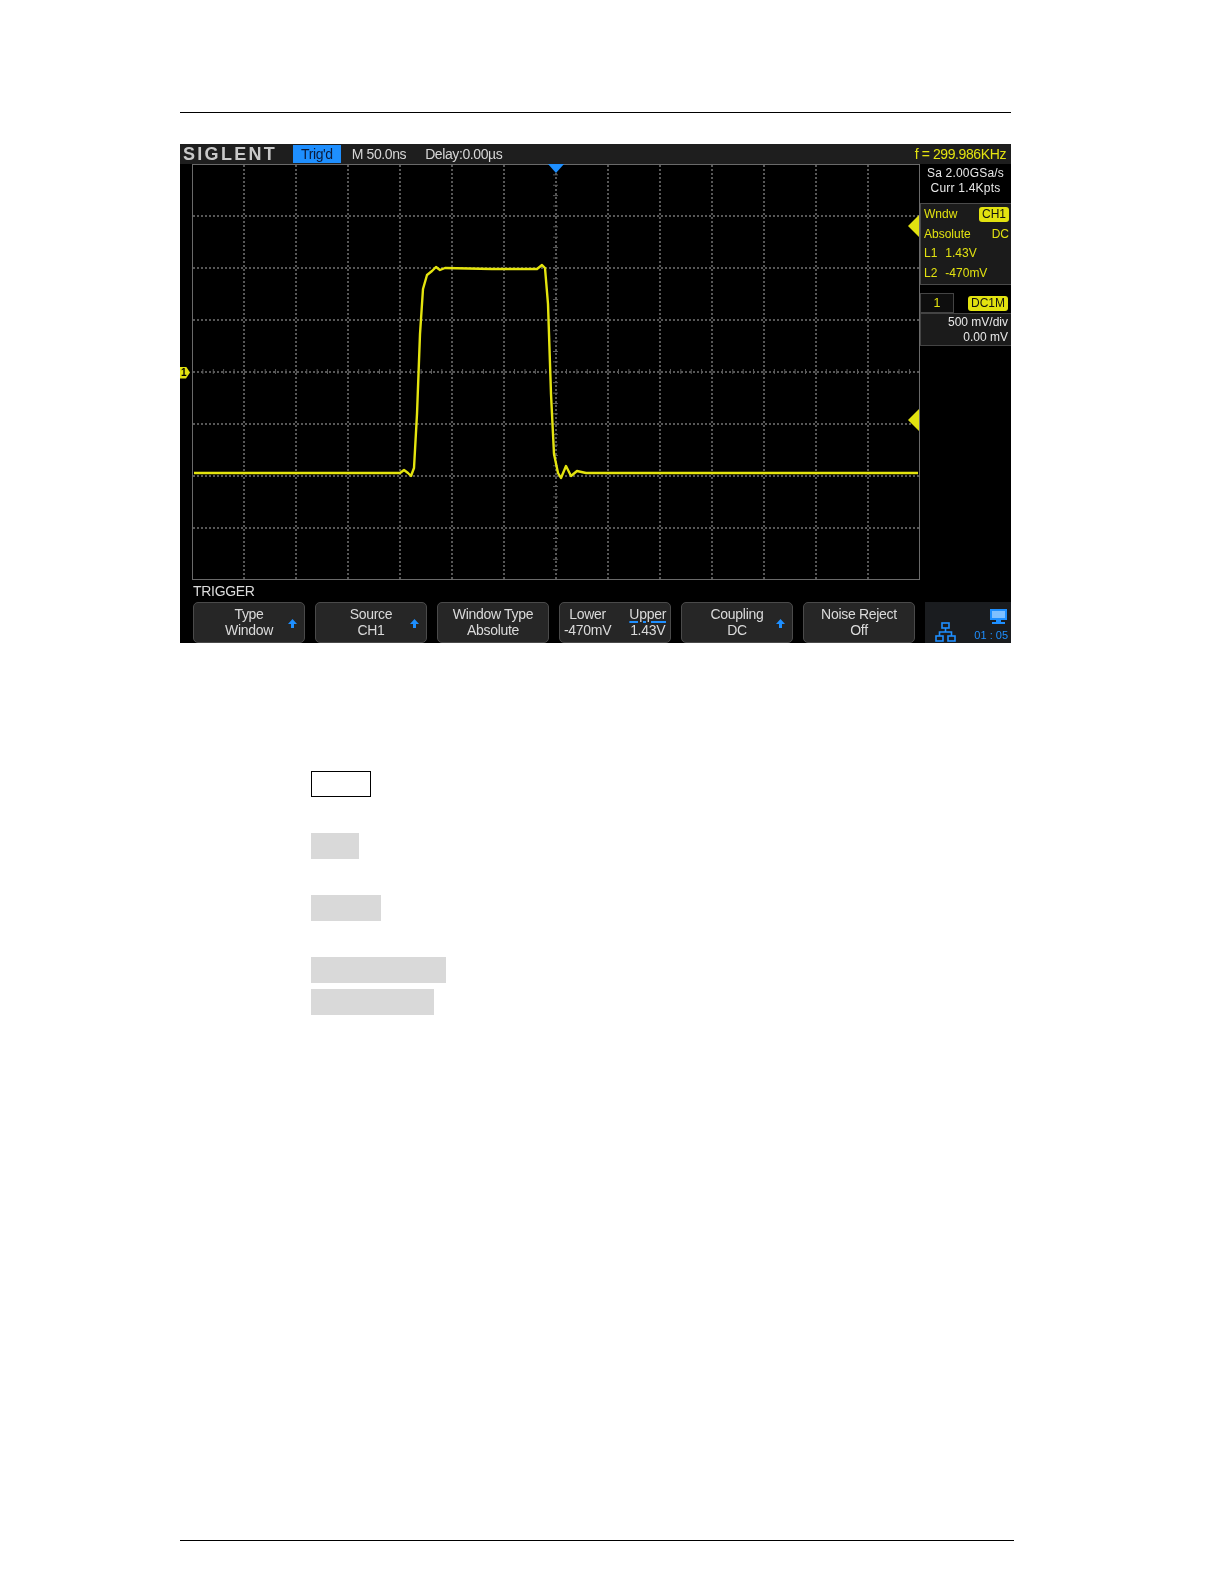 Image resolution: width=1225 pixels, height=1585 pixels. Describe the element at coordinates (941, 215) in the screenshot. I see `trigger-type-text: Wndw` at that location.